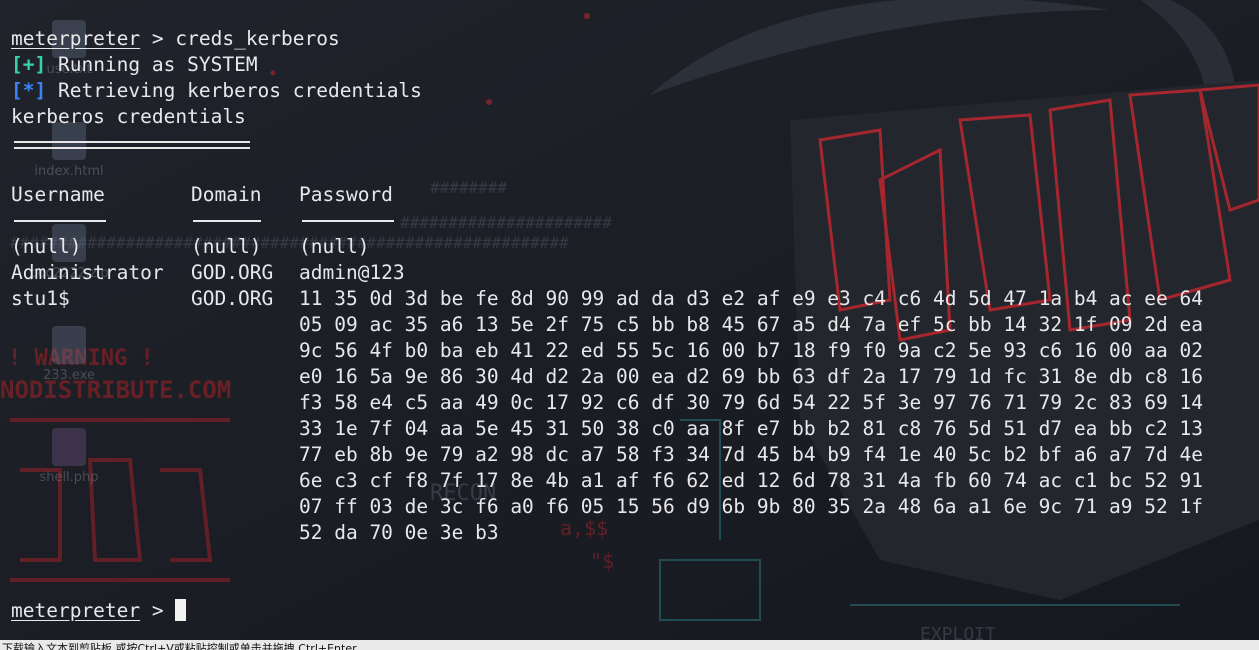 This screenshot has height=650, width=1259. What do you see at coordinates (346, 194) in the screenshot?
I see `column-header-password: Password` at bounding box center [346, 194].